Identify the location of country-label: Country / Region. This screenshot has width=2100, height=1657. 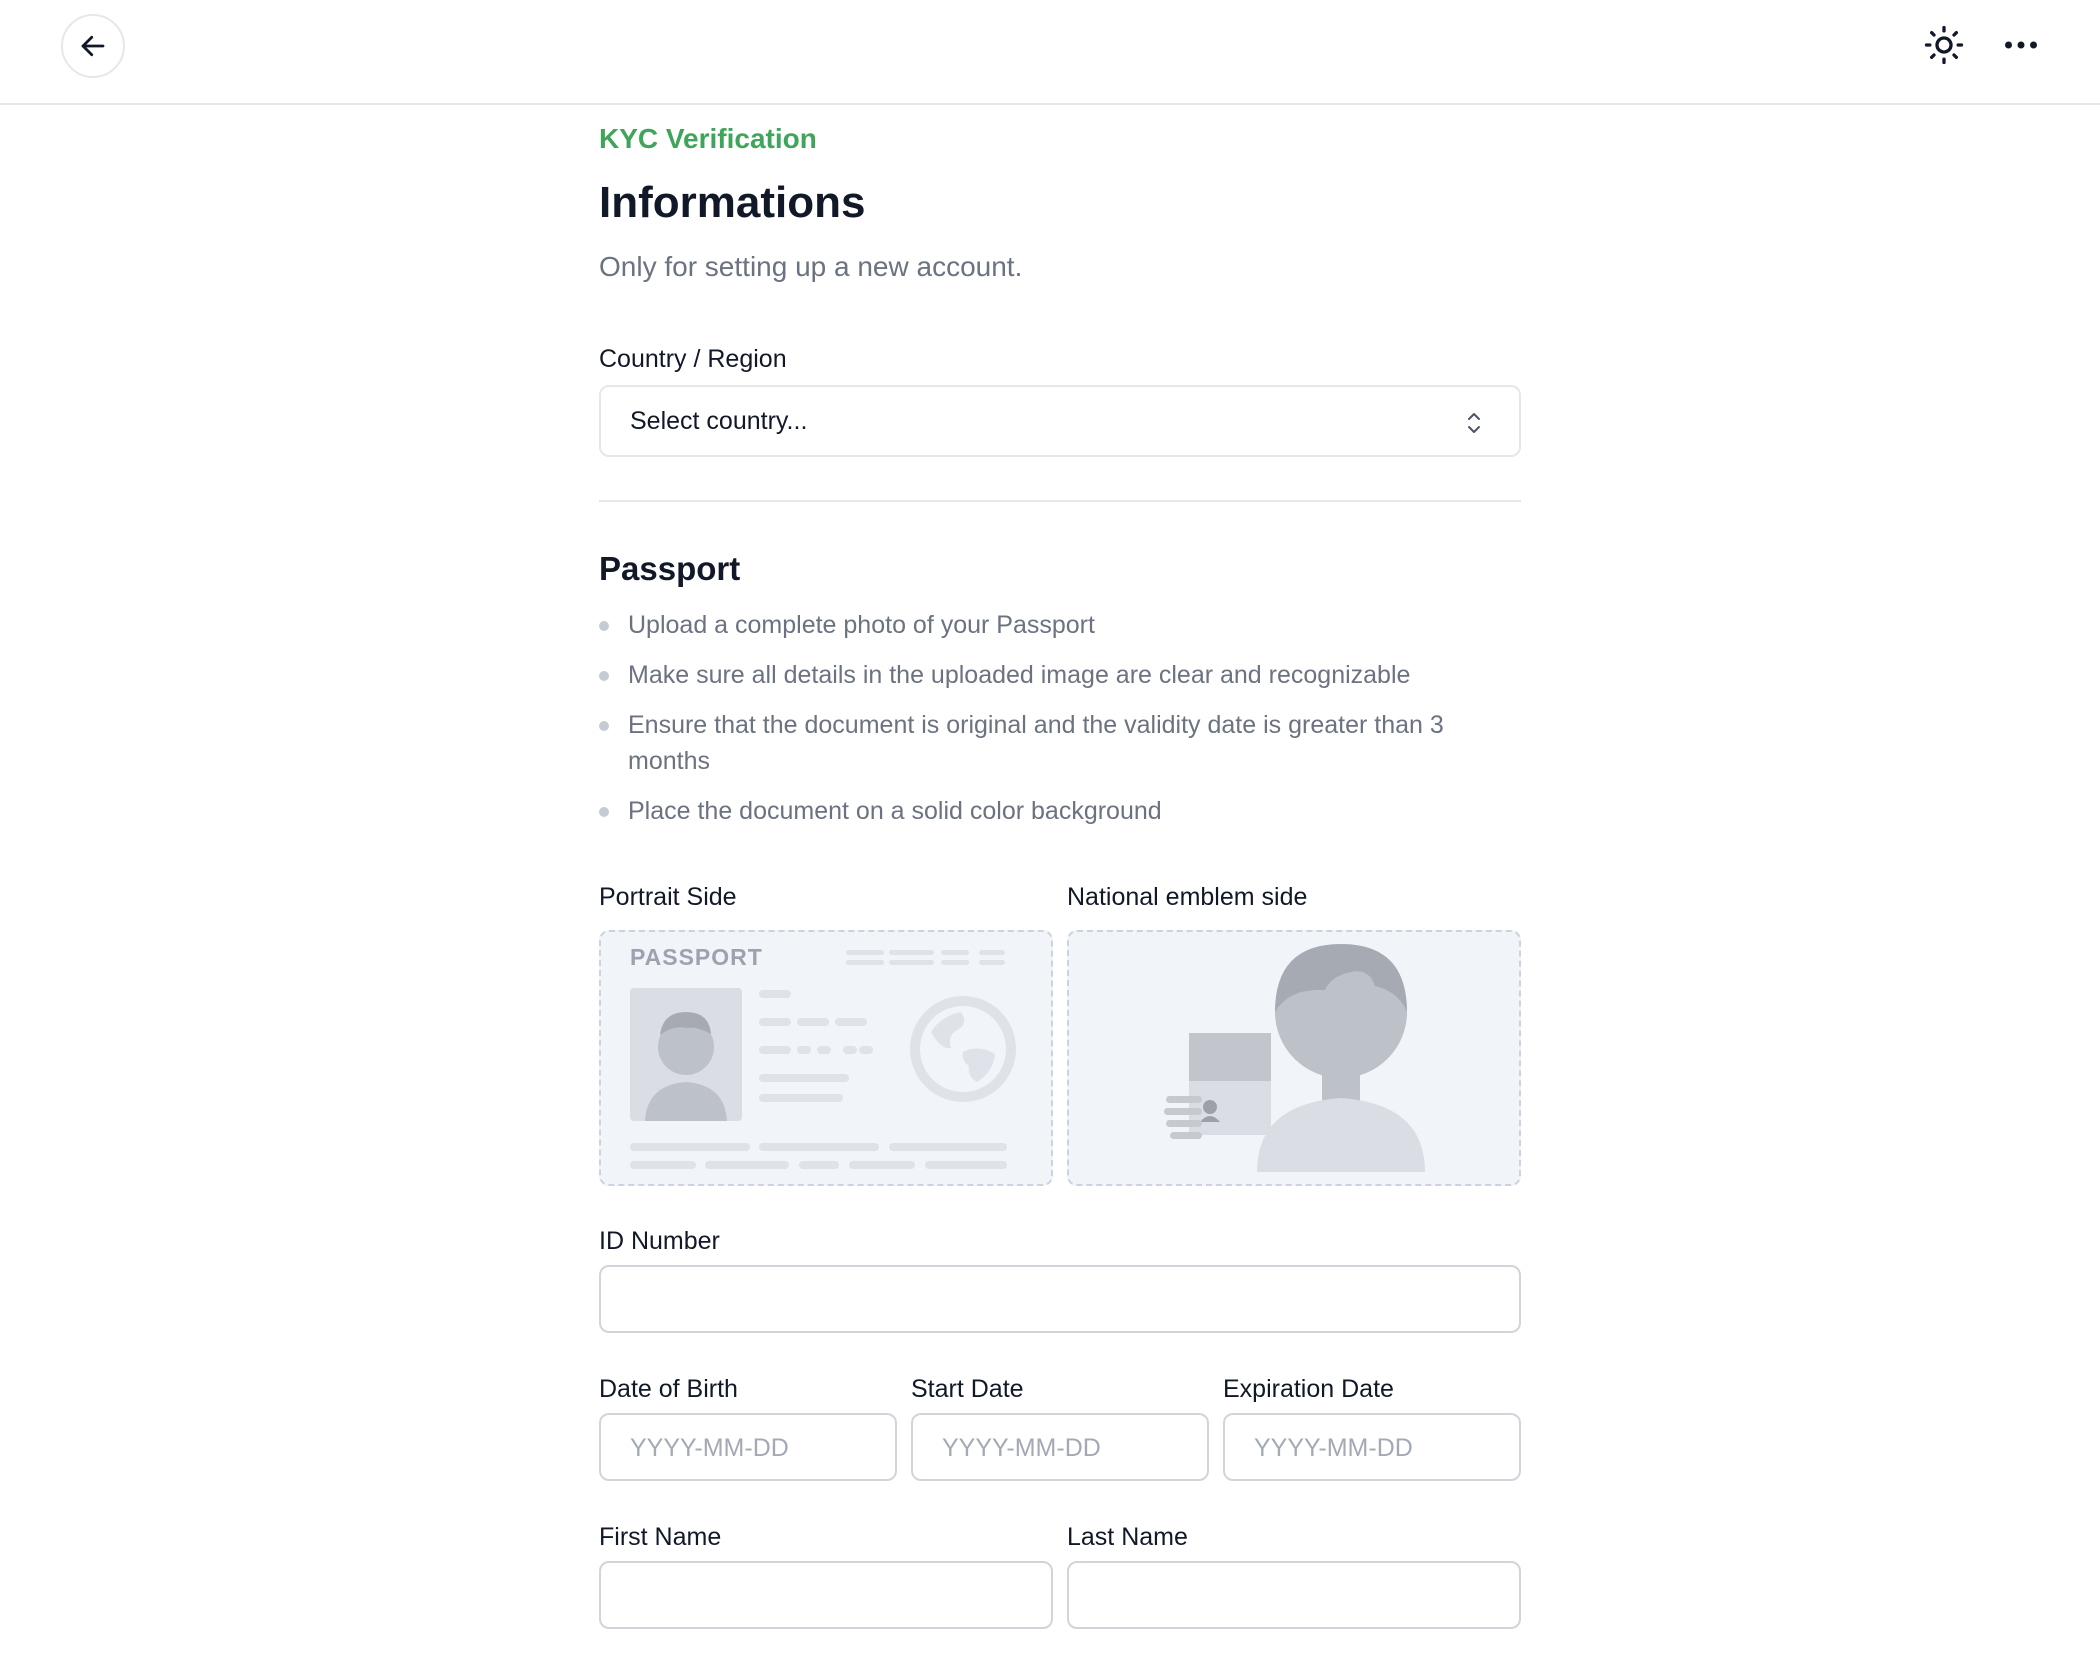
(693, 359).